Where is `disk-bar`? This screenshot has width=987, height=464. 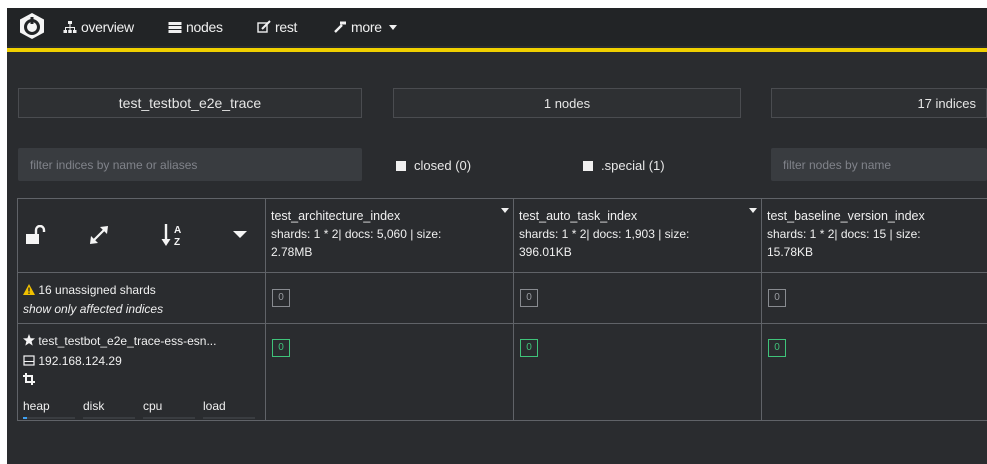 disk-bar is located at coordinates (109, 418).